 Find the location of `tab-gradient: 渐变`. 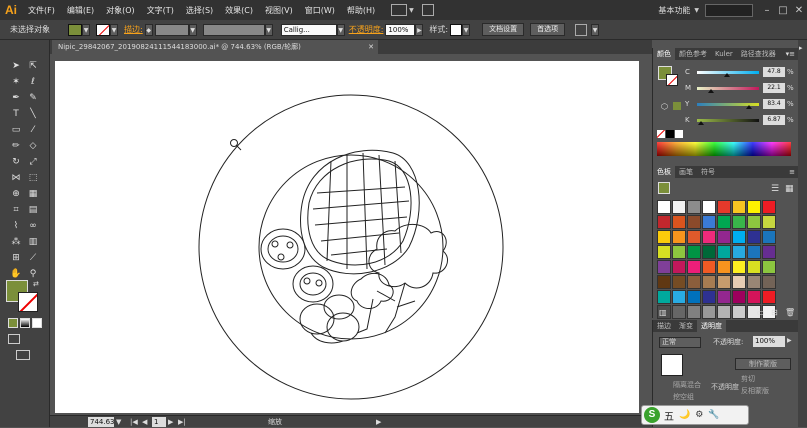

tab-gradient: 渐变 is located at coordinates (686, 326).